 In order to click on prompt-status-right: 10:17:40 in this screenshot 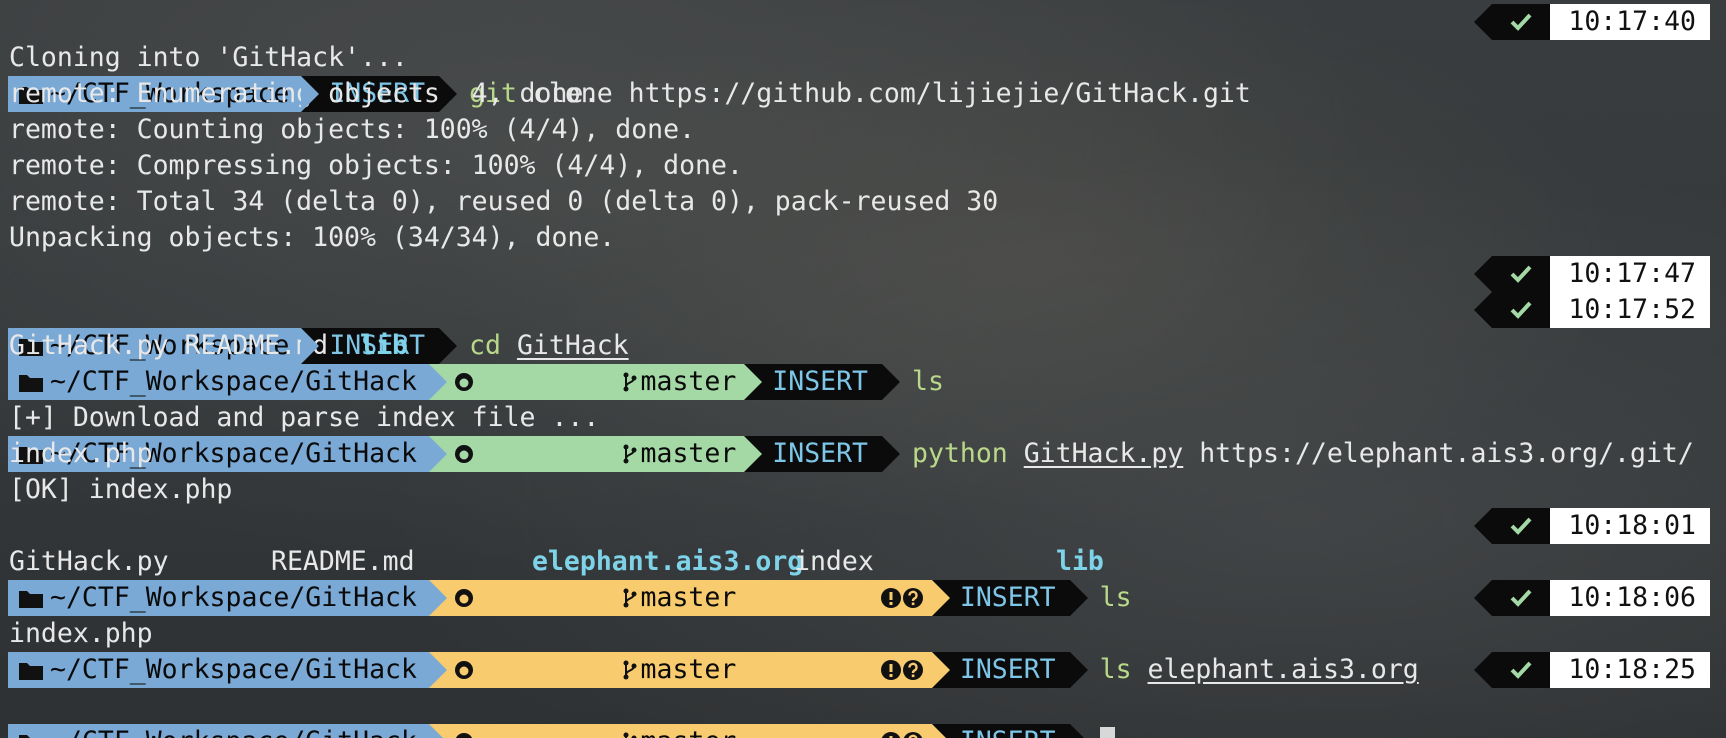, I will do `click(1592, 22)`.